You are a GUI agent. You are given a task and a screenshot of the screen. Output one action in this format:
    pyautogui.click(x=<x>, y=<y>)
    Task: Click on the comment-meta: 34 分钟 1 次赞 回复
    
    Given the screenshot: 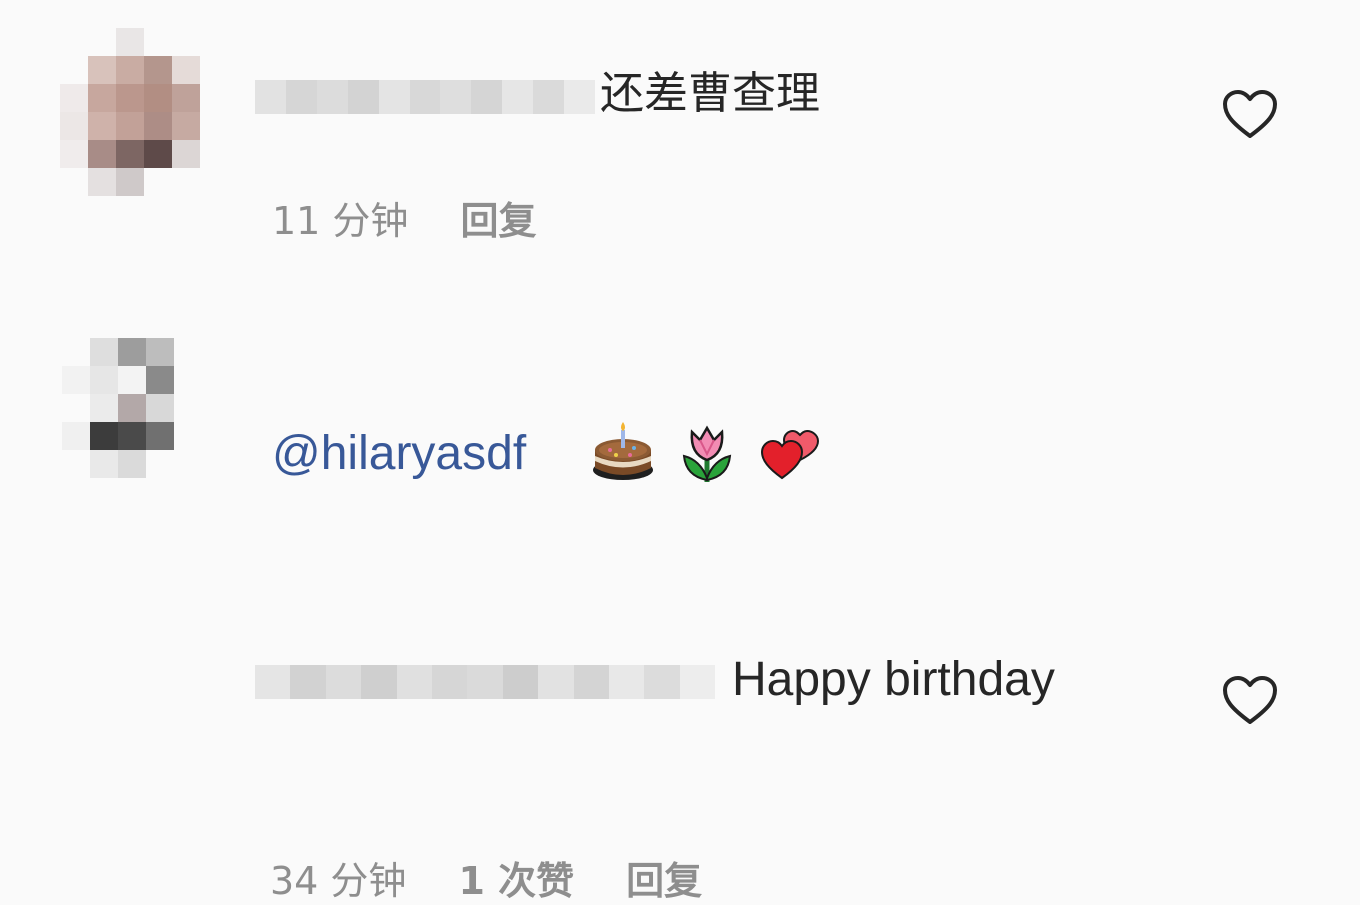 What is the action you would take?
    pyautogui.click(x=486, y=877)
    